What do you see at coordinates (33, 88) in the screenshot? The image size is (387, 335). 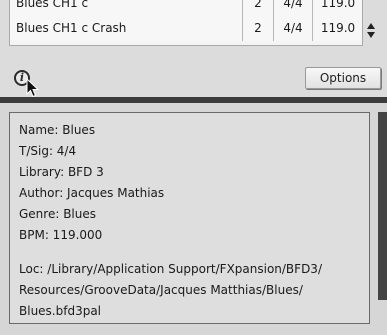 I see `mouse-pointer-icon` at bounding box center [33, 88].